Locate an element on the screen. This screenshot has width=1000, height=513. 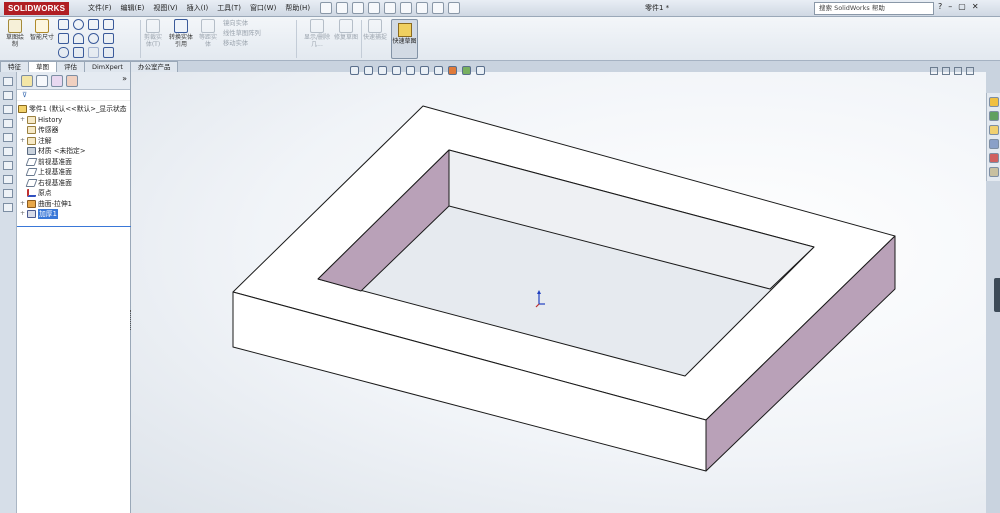
new-icon is located at coordinates (326, 8).